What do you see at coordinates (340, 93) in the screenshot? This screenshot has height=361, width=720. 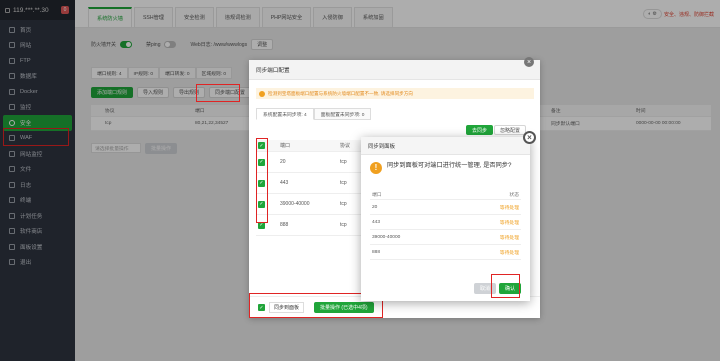 I see `warning-text: 检测到宝塔面板端口配置与系统防火墙端口配置不一致, 请选择同步方向` at bounding box center [340, 93].